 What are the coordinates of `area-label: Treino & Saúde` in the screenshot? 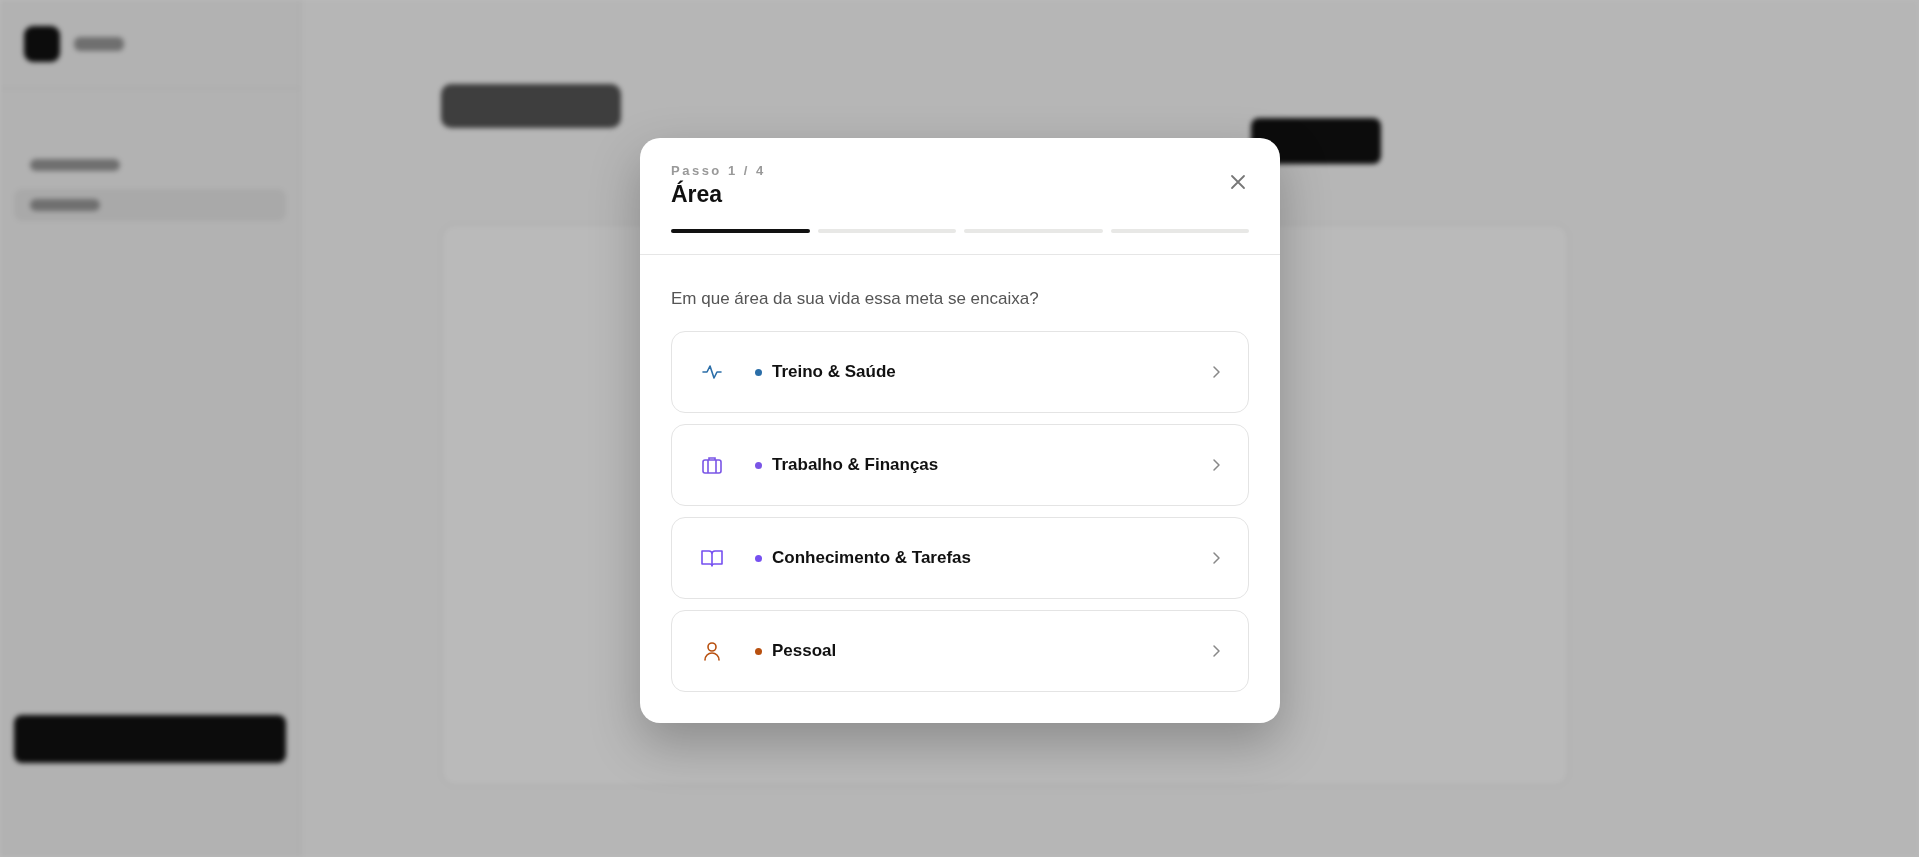 It's located at (834, 372).